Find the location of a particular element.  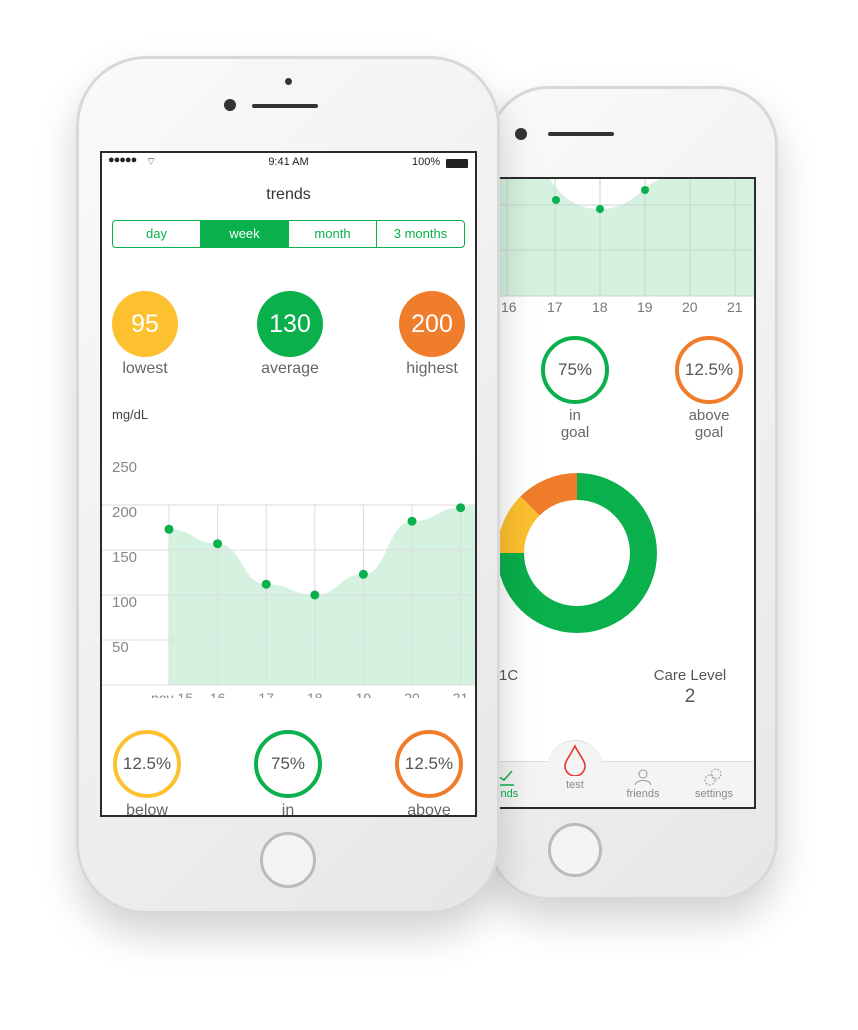

lowest-label: lowest is located at coordinates (145, 368).